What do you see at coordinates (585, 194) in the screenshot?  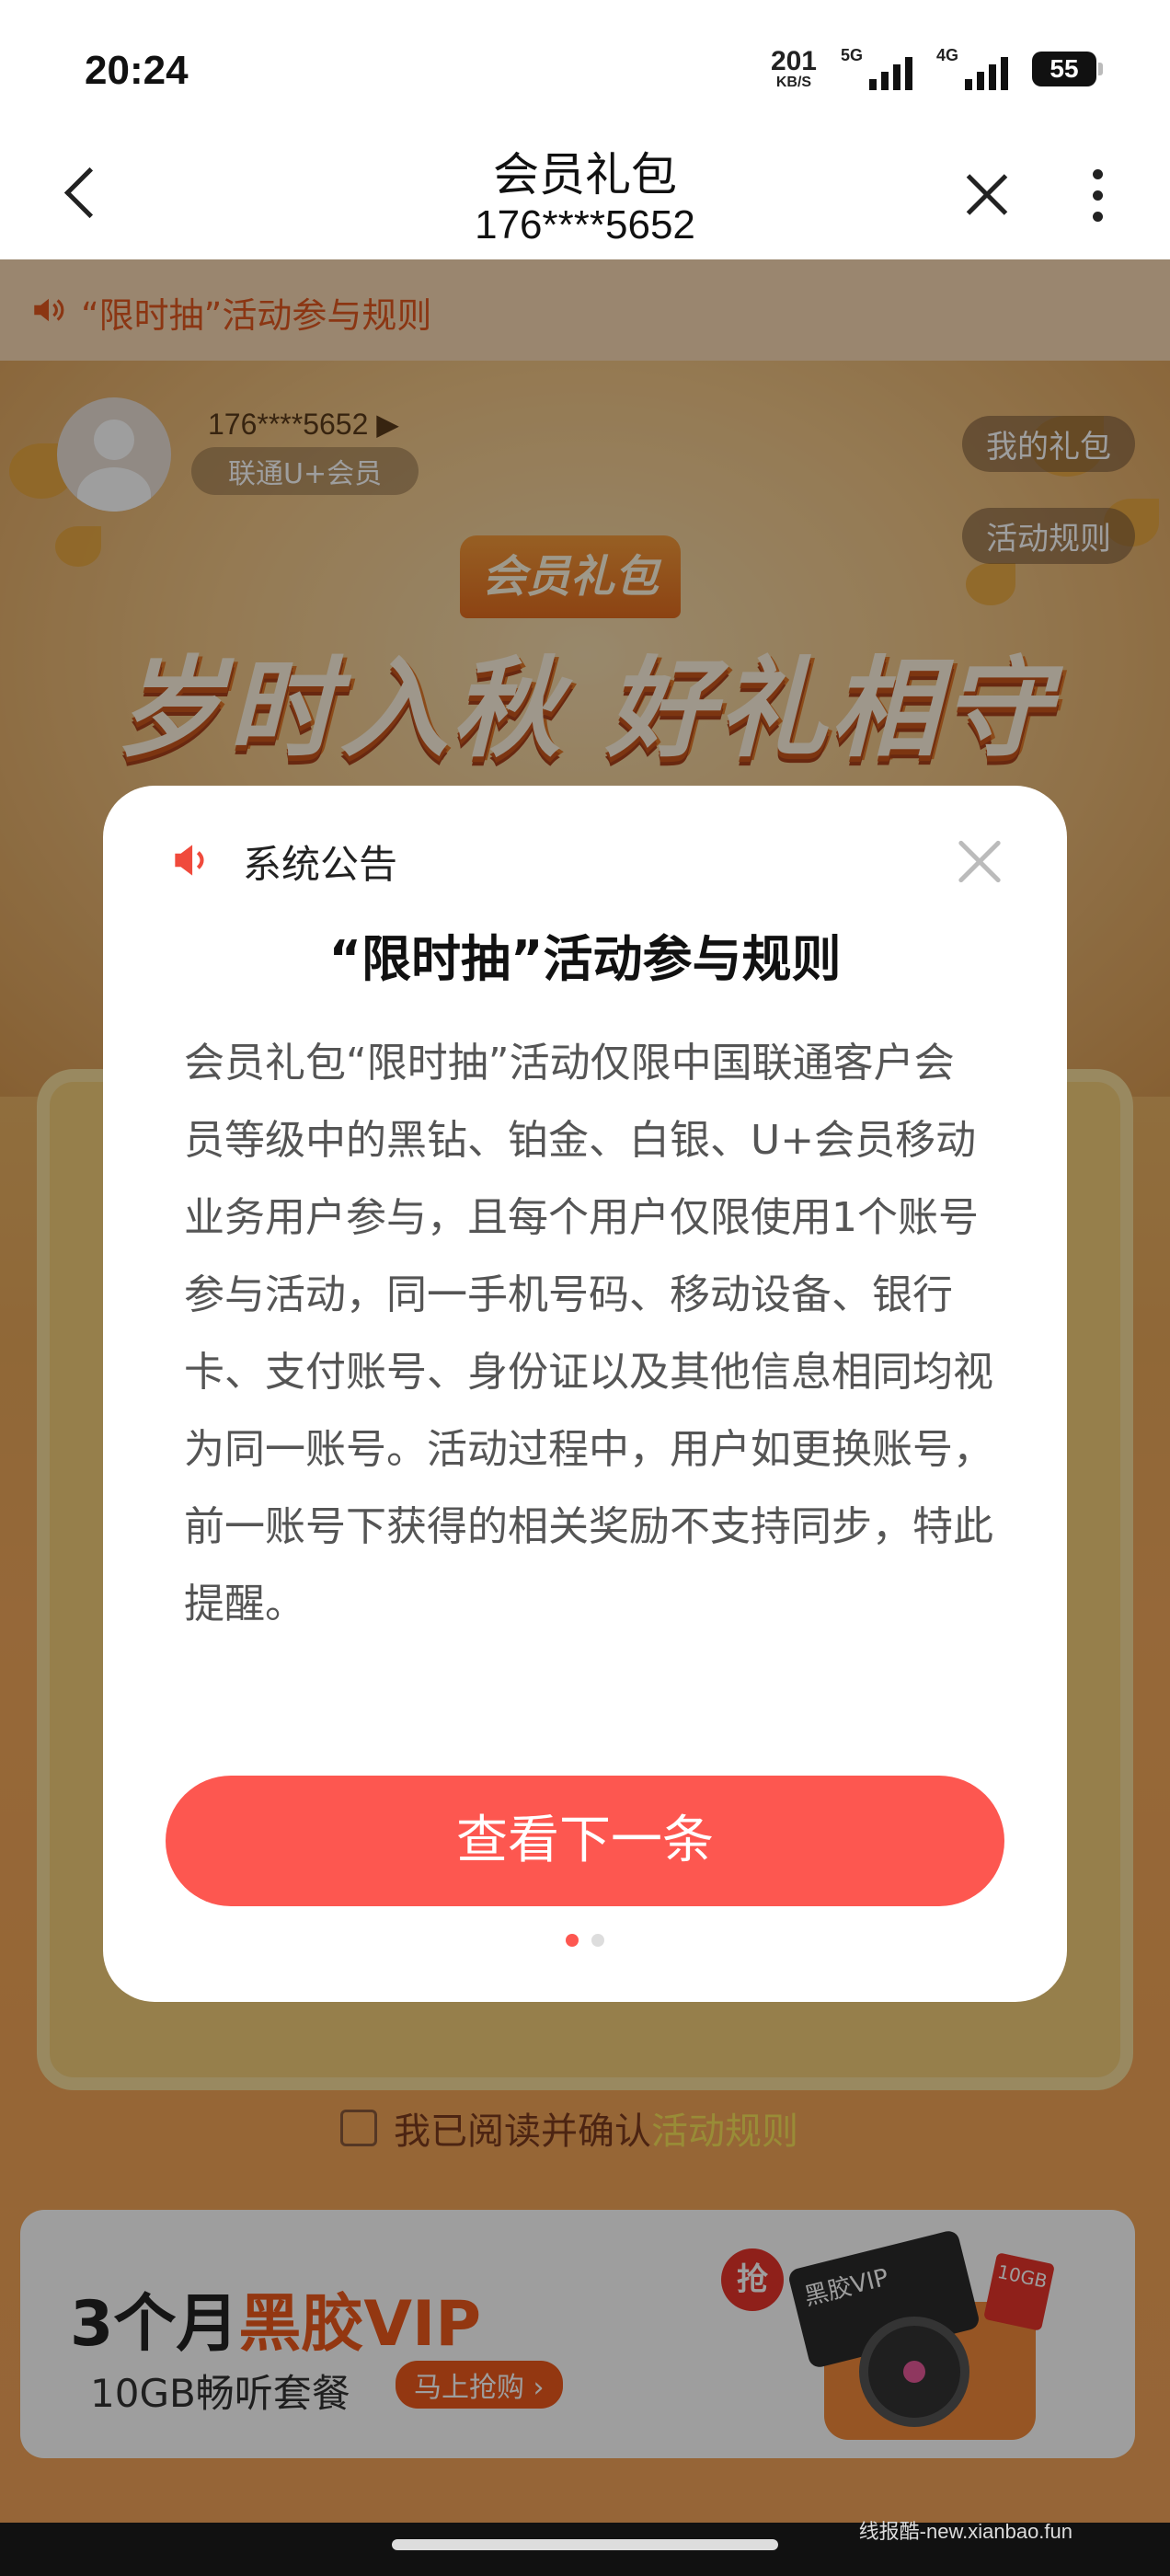 I see `app-header: 会员礼包 176****5652` at bounding box center [585, 194].